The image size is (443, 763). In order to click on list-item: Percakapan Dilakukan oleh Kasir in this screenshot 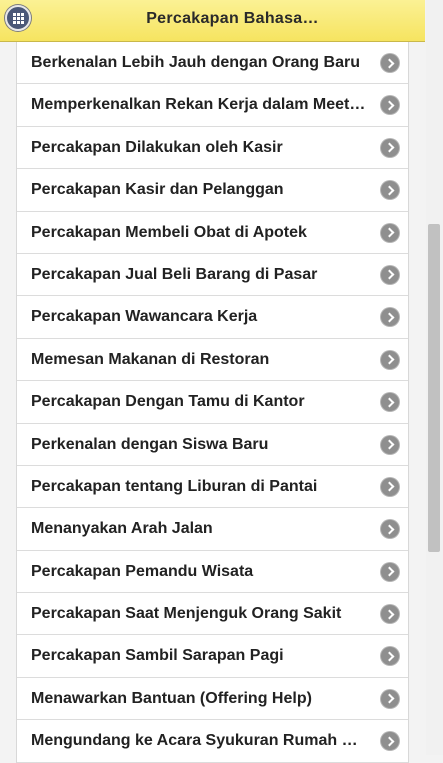, I will do `click(212, 148)`.